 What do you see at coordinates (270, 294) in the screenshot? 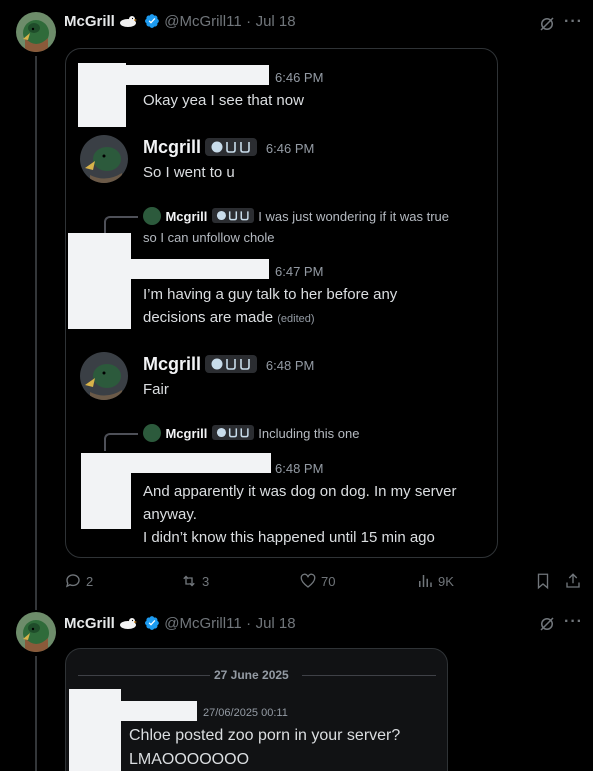
I see `message-text: I’m having a guy talk to her before any` at bounding box center [270, 294].